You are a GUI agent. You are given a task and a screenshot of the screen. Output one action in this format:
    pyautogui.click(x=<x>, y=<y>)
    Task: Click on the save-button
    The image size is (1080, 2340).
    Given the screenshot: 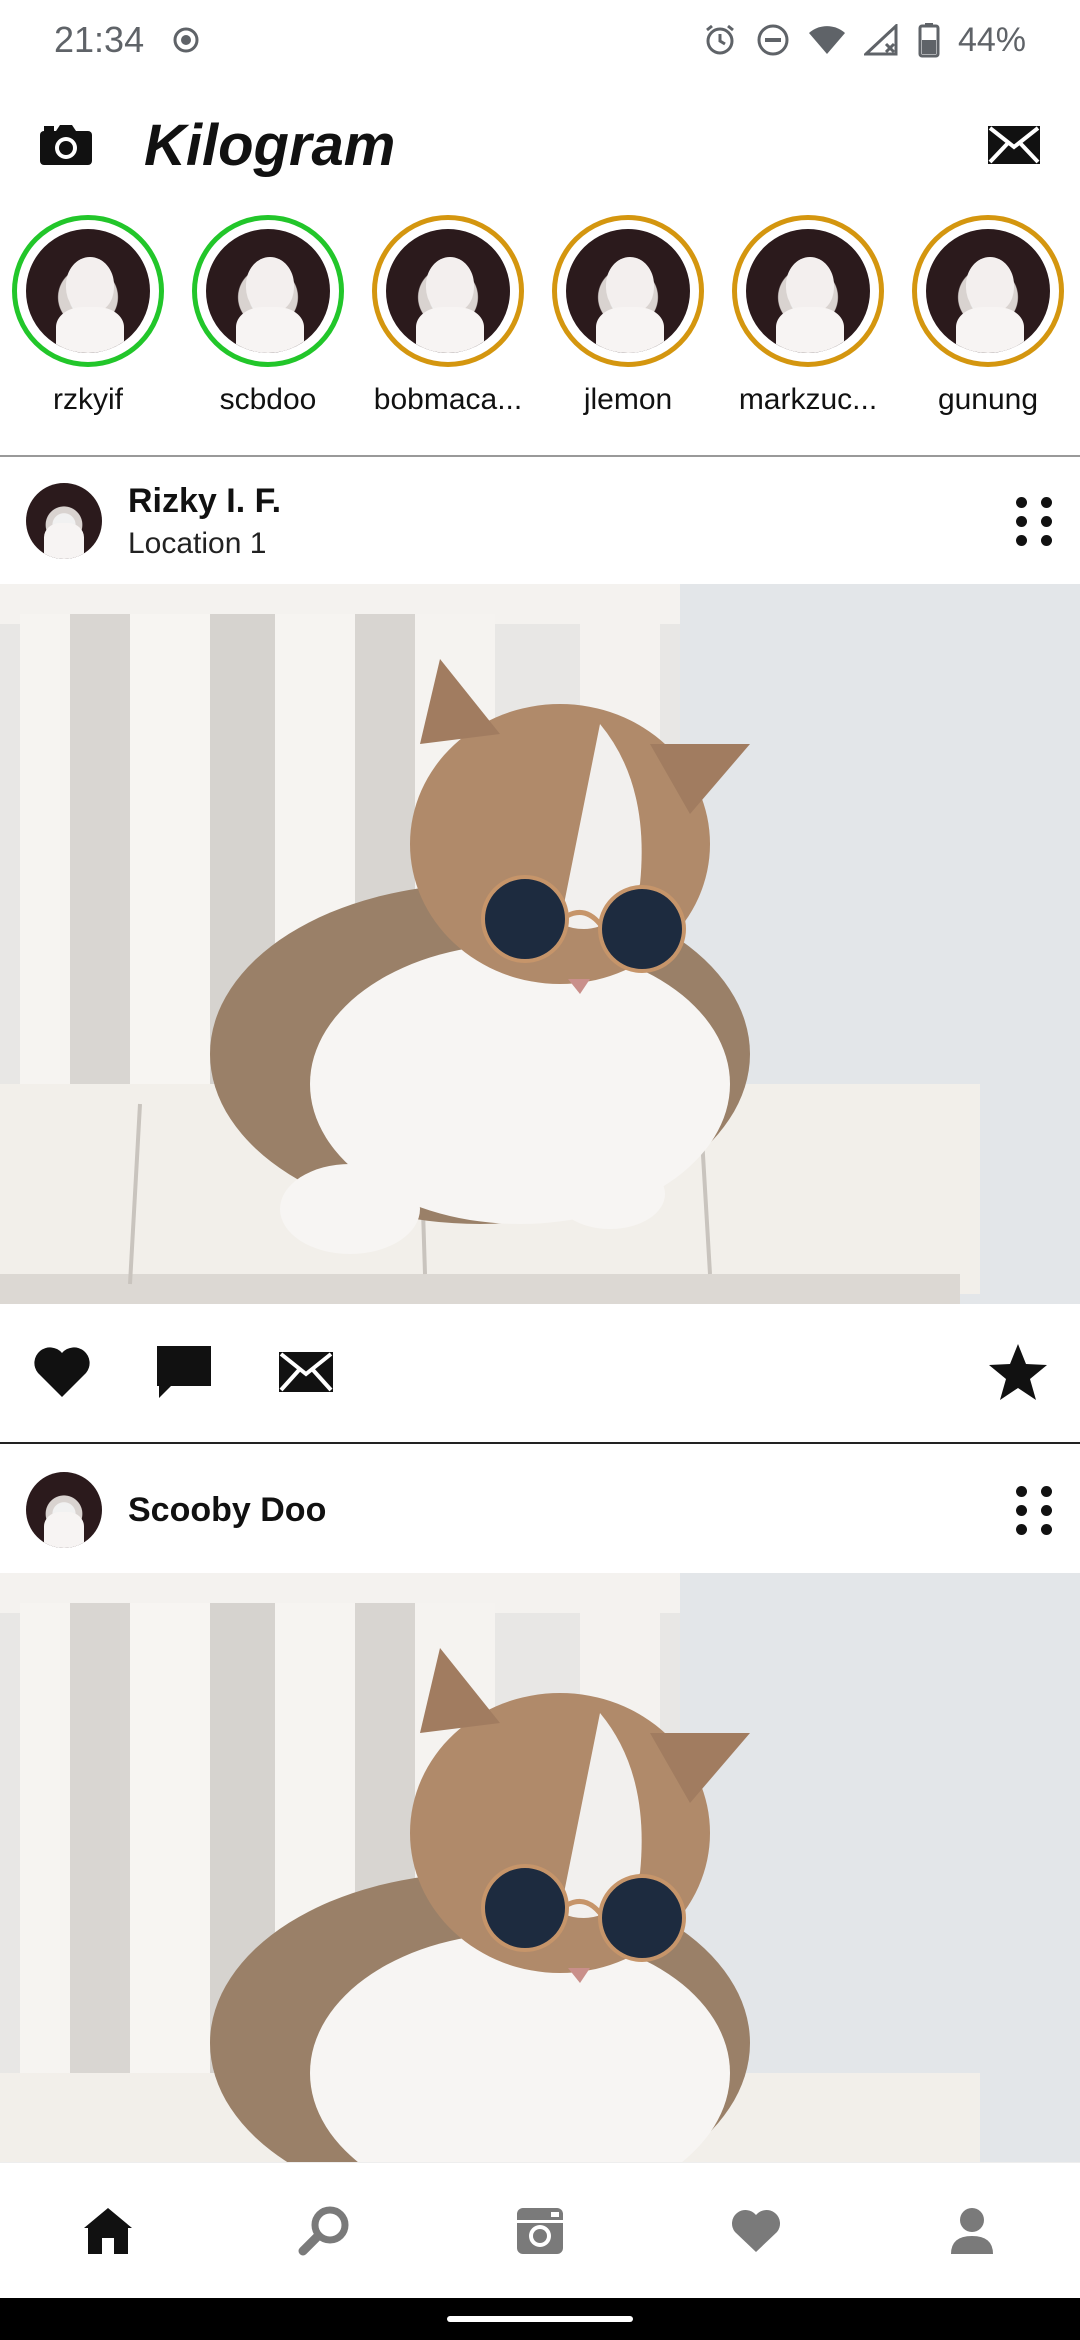 What is the action you would take?
    pyautogui.click(x=1018, y=1372)
    